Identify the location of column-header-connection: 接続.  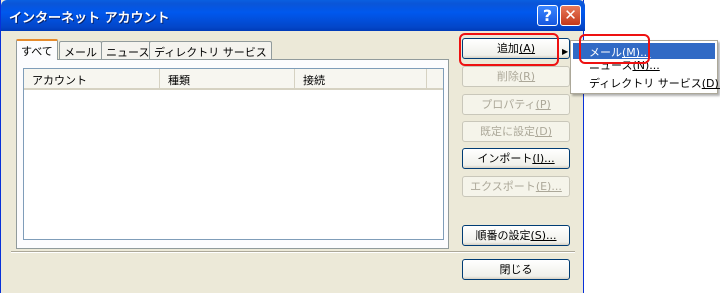
(361, 78).